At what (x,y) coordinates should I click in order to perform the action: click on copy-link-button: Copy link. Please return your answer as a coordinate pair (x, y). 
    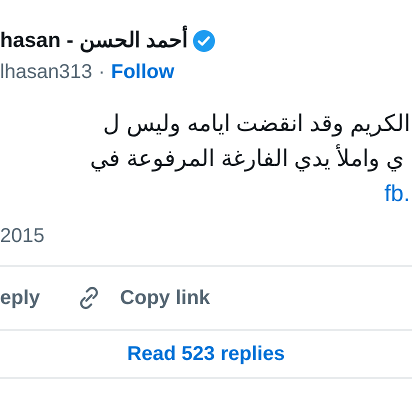
    Looking at the image, I should click on (143, 298).